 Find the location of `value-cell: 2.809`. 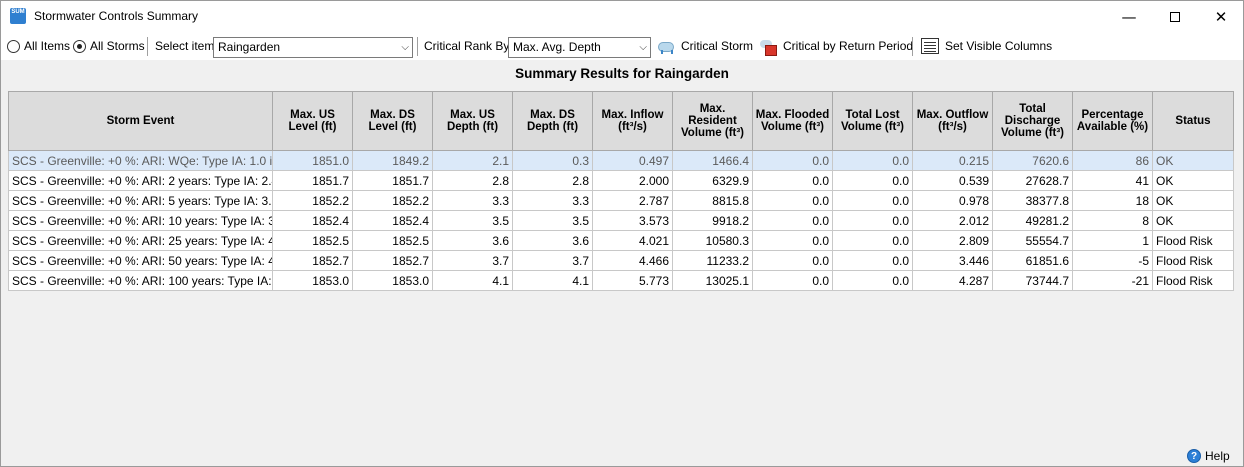

value-cell: 2.809 is located at coordinates (952, 240).